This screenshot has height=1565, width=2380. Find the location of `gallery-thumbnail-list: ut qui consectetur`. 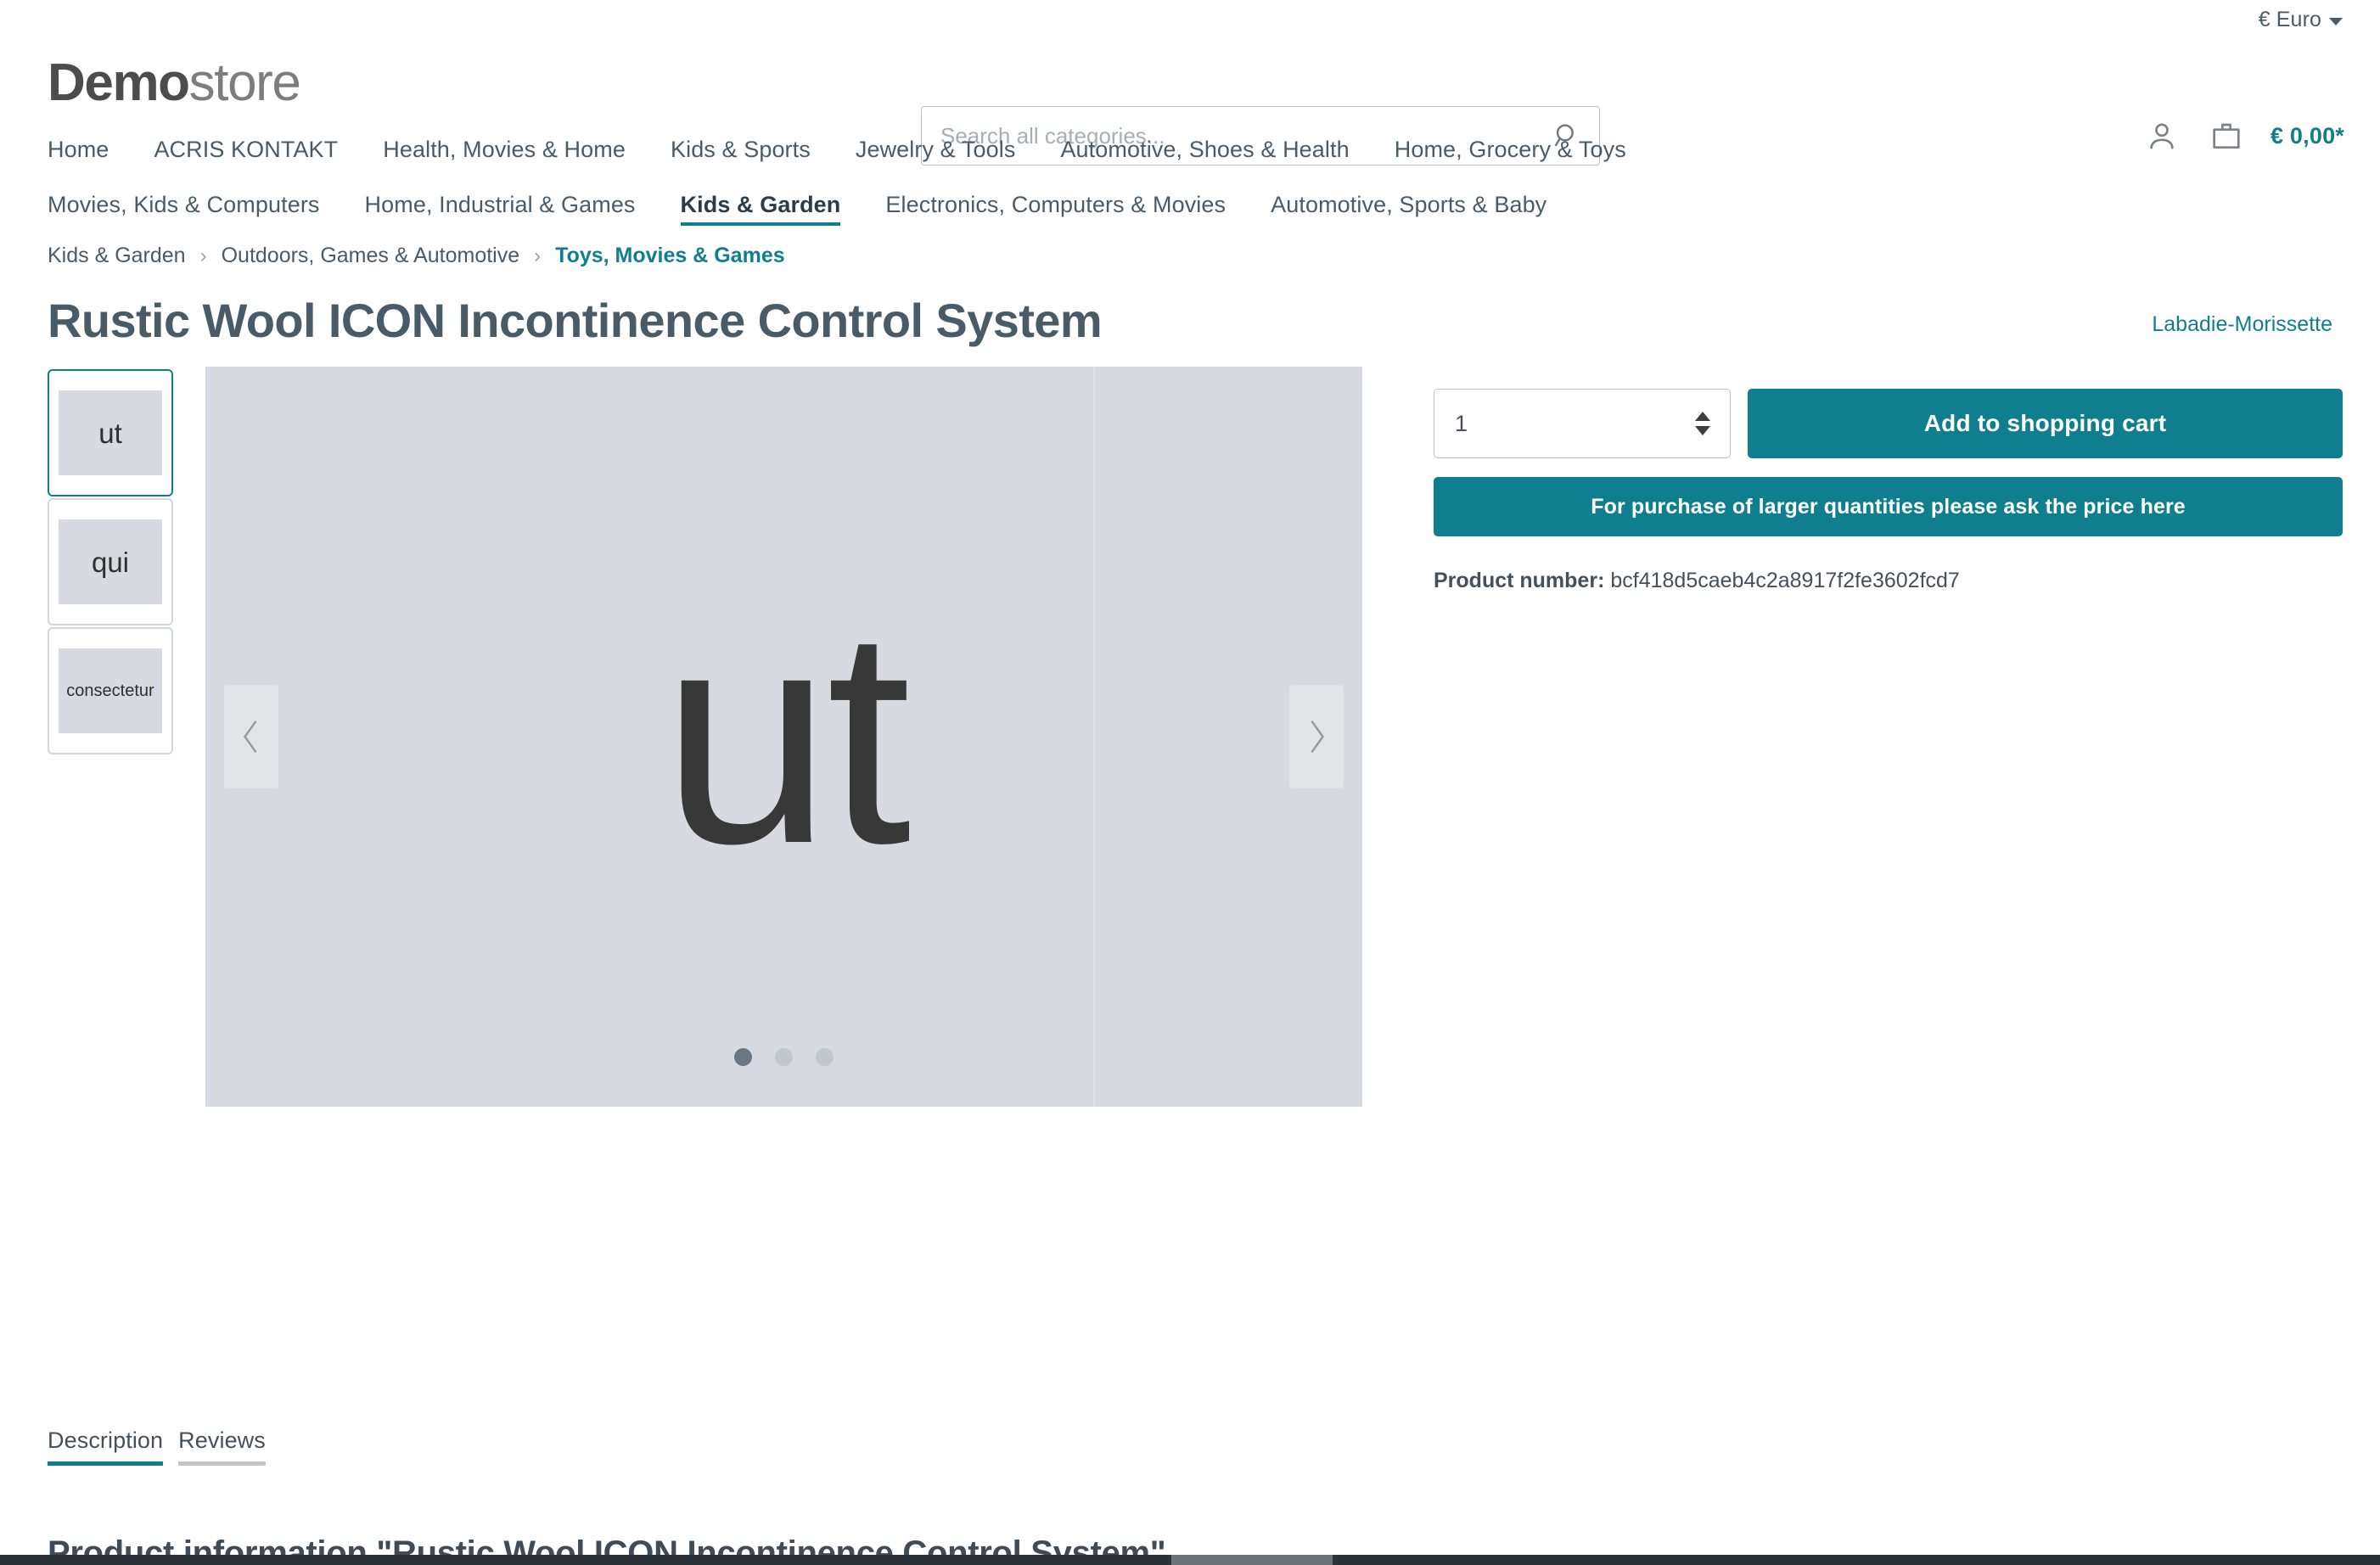

gallery-thumbnail-list: ut qui consectetur is located at coordinates (110, 561).